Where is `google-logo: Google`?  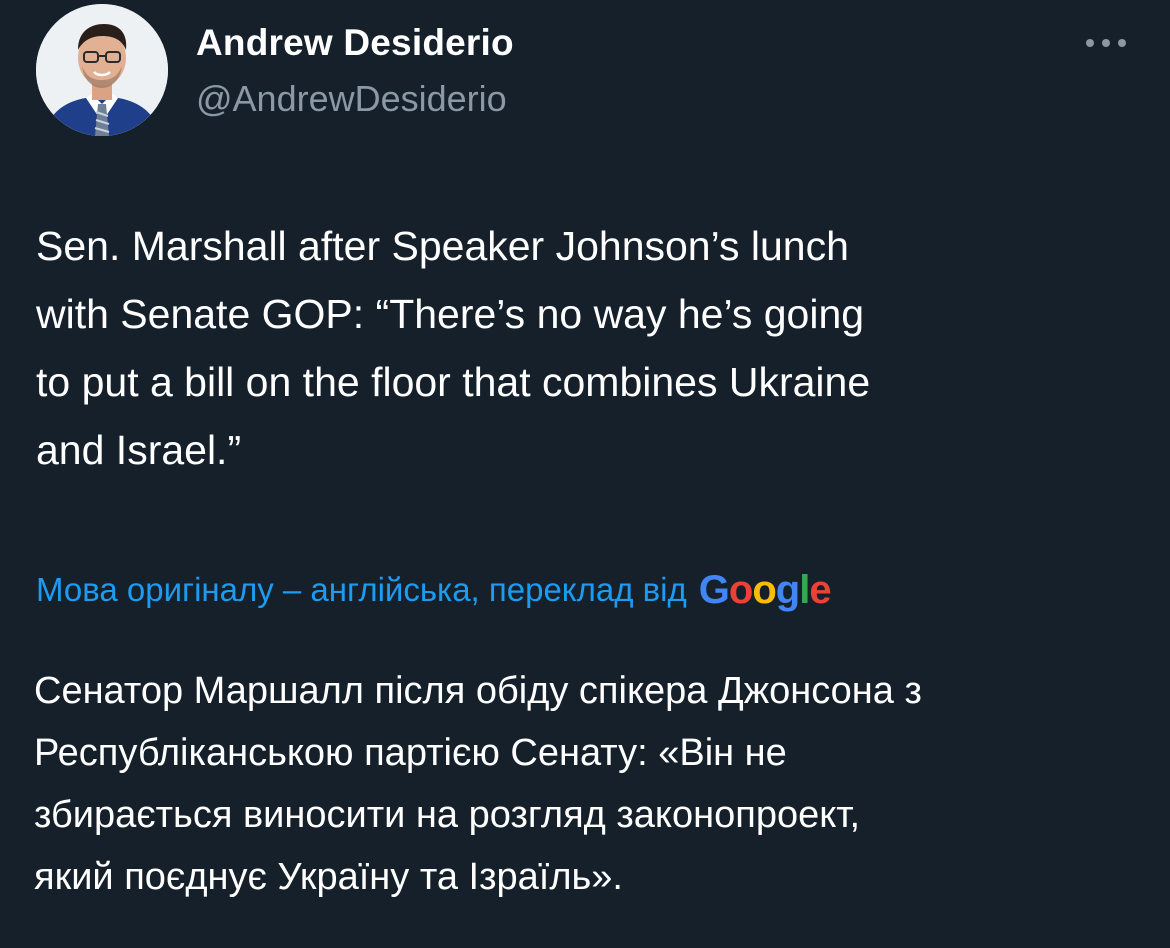 google-logo: Google is located at coordinates (765, 590).